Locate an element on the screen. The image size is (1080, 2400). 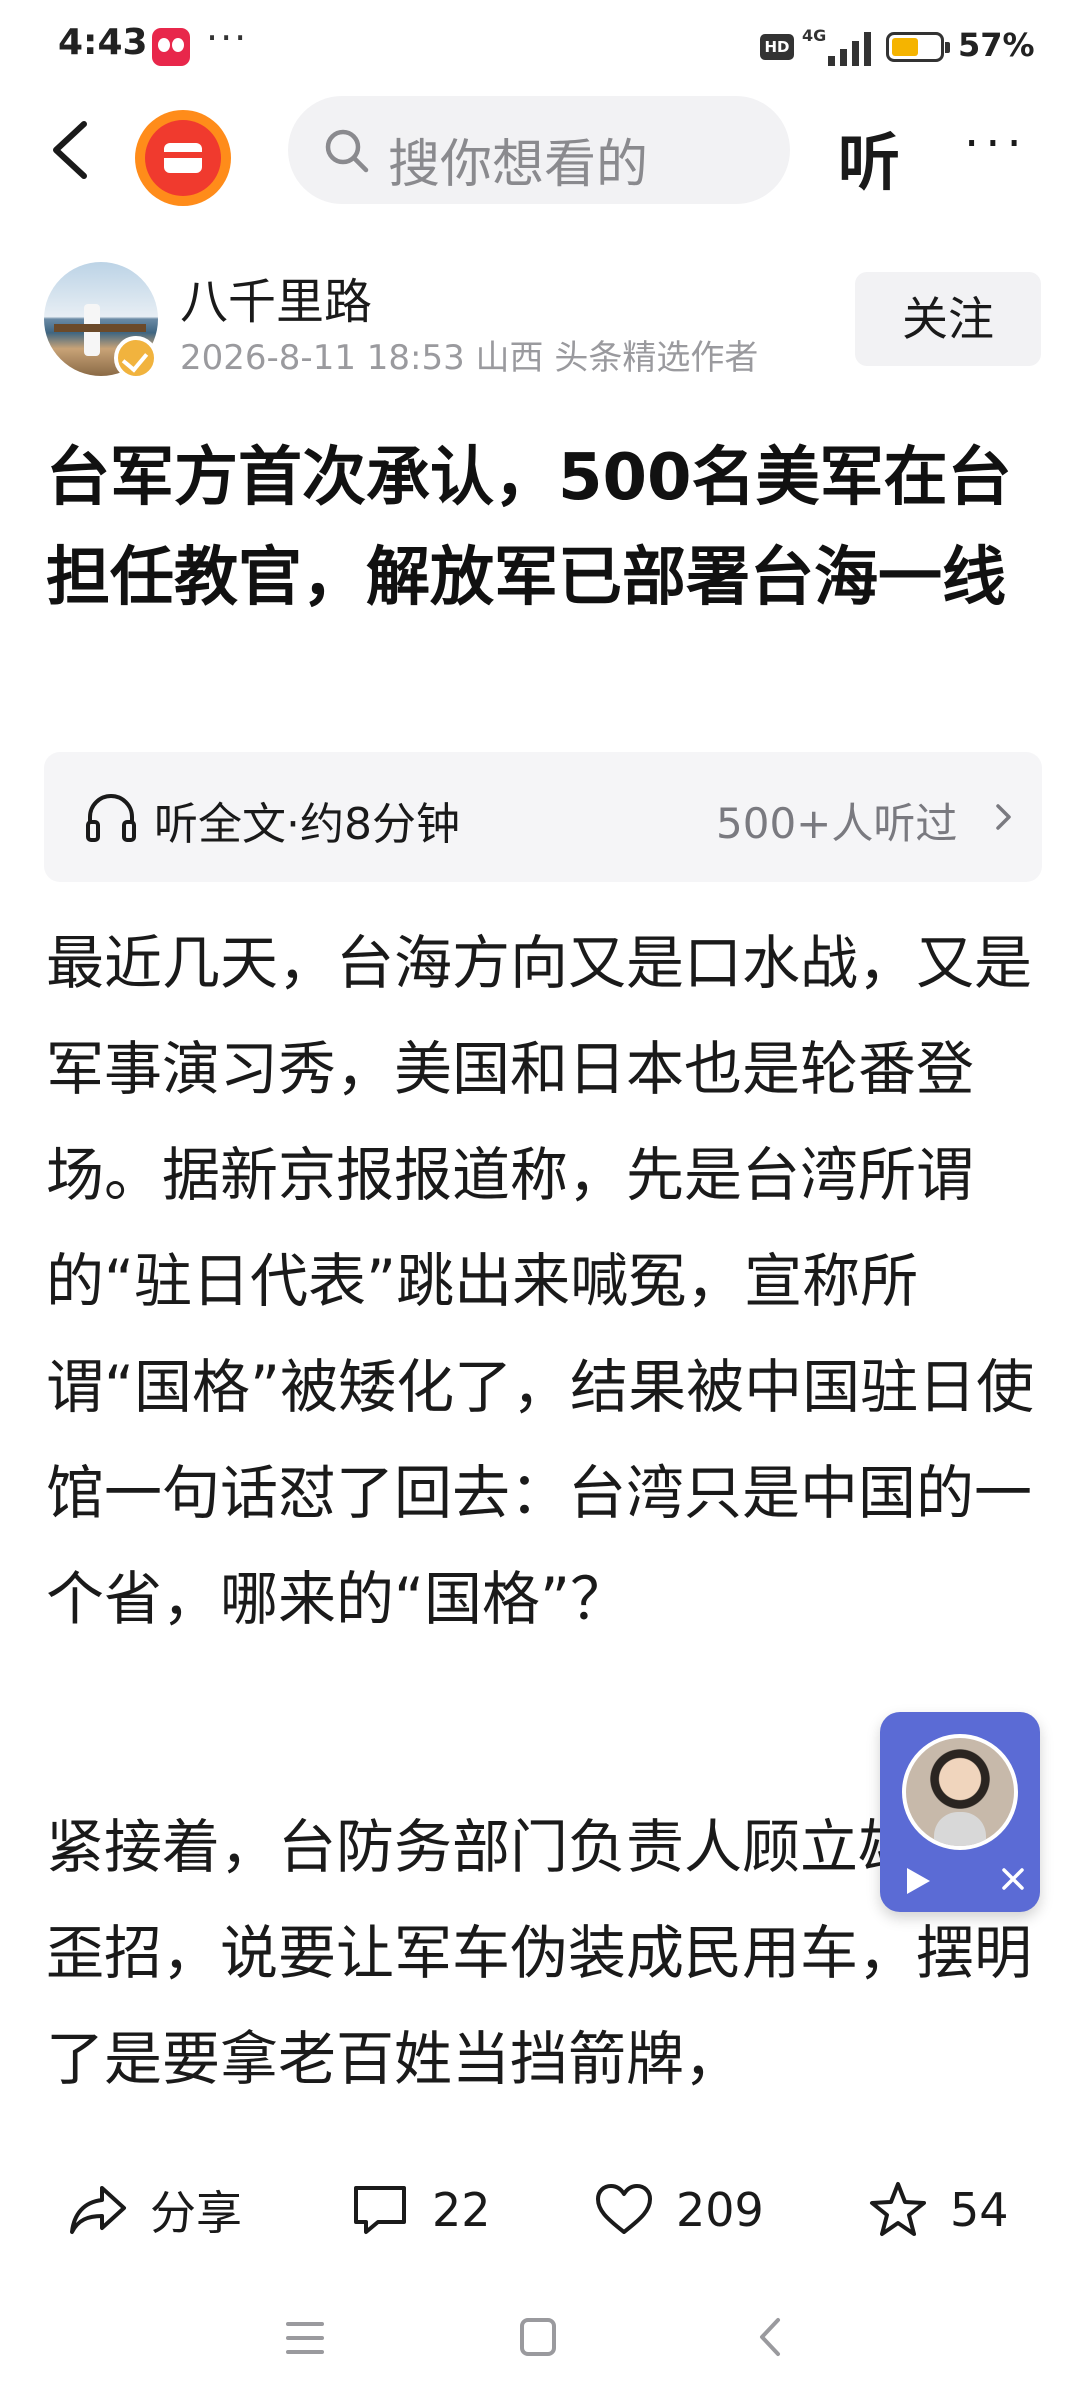
menu-icon is located at coordinates (305, 2338).